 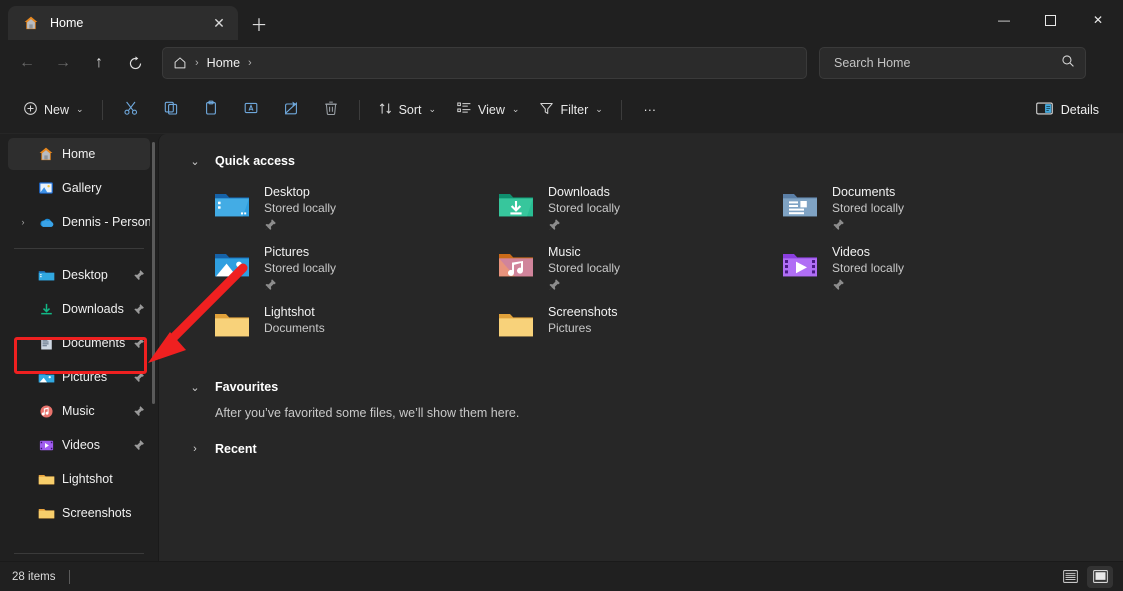 What do you see at coordinates (641, 161) in the screenshot?
I see `quick-access-header: ⌄ Quick access` at bounding box center [641, 161].